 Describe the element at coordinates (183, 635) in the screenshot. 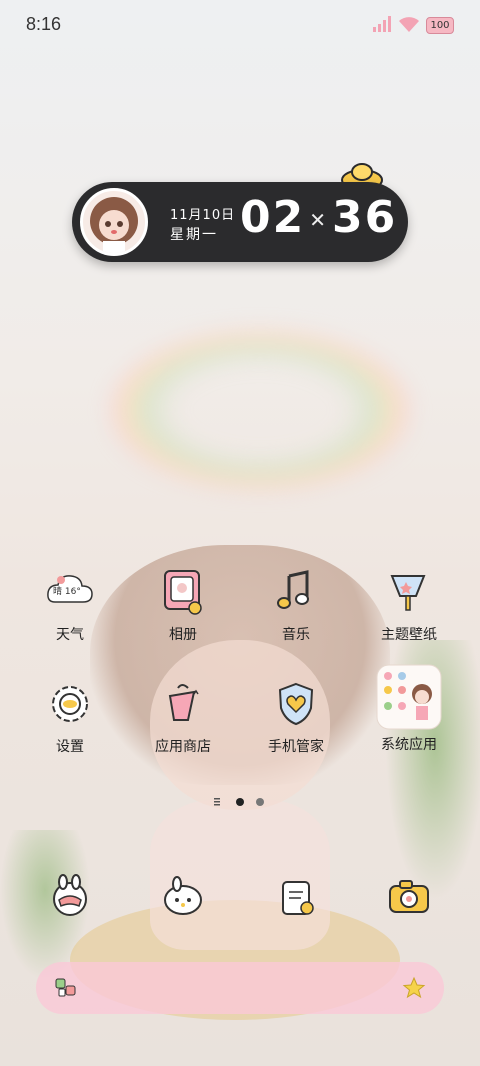

I see `app-label: 相册` at that location.